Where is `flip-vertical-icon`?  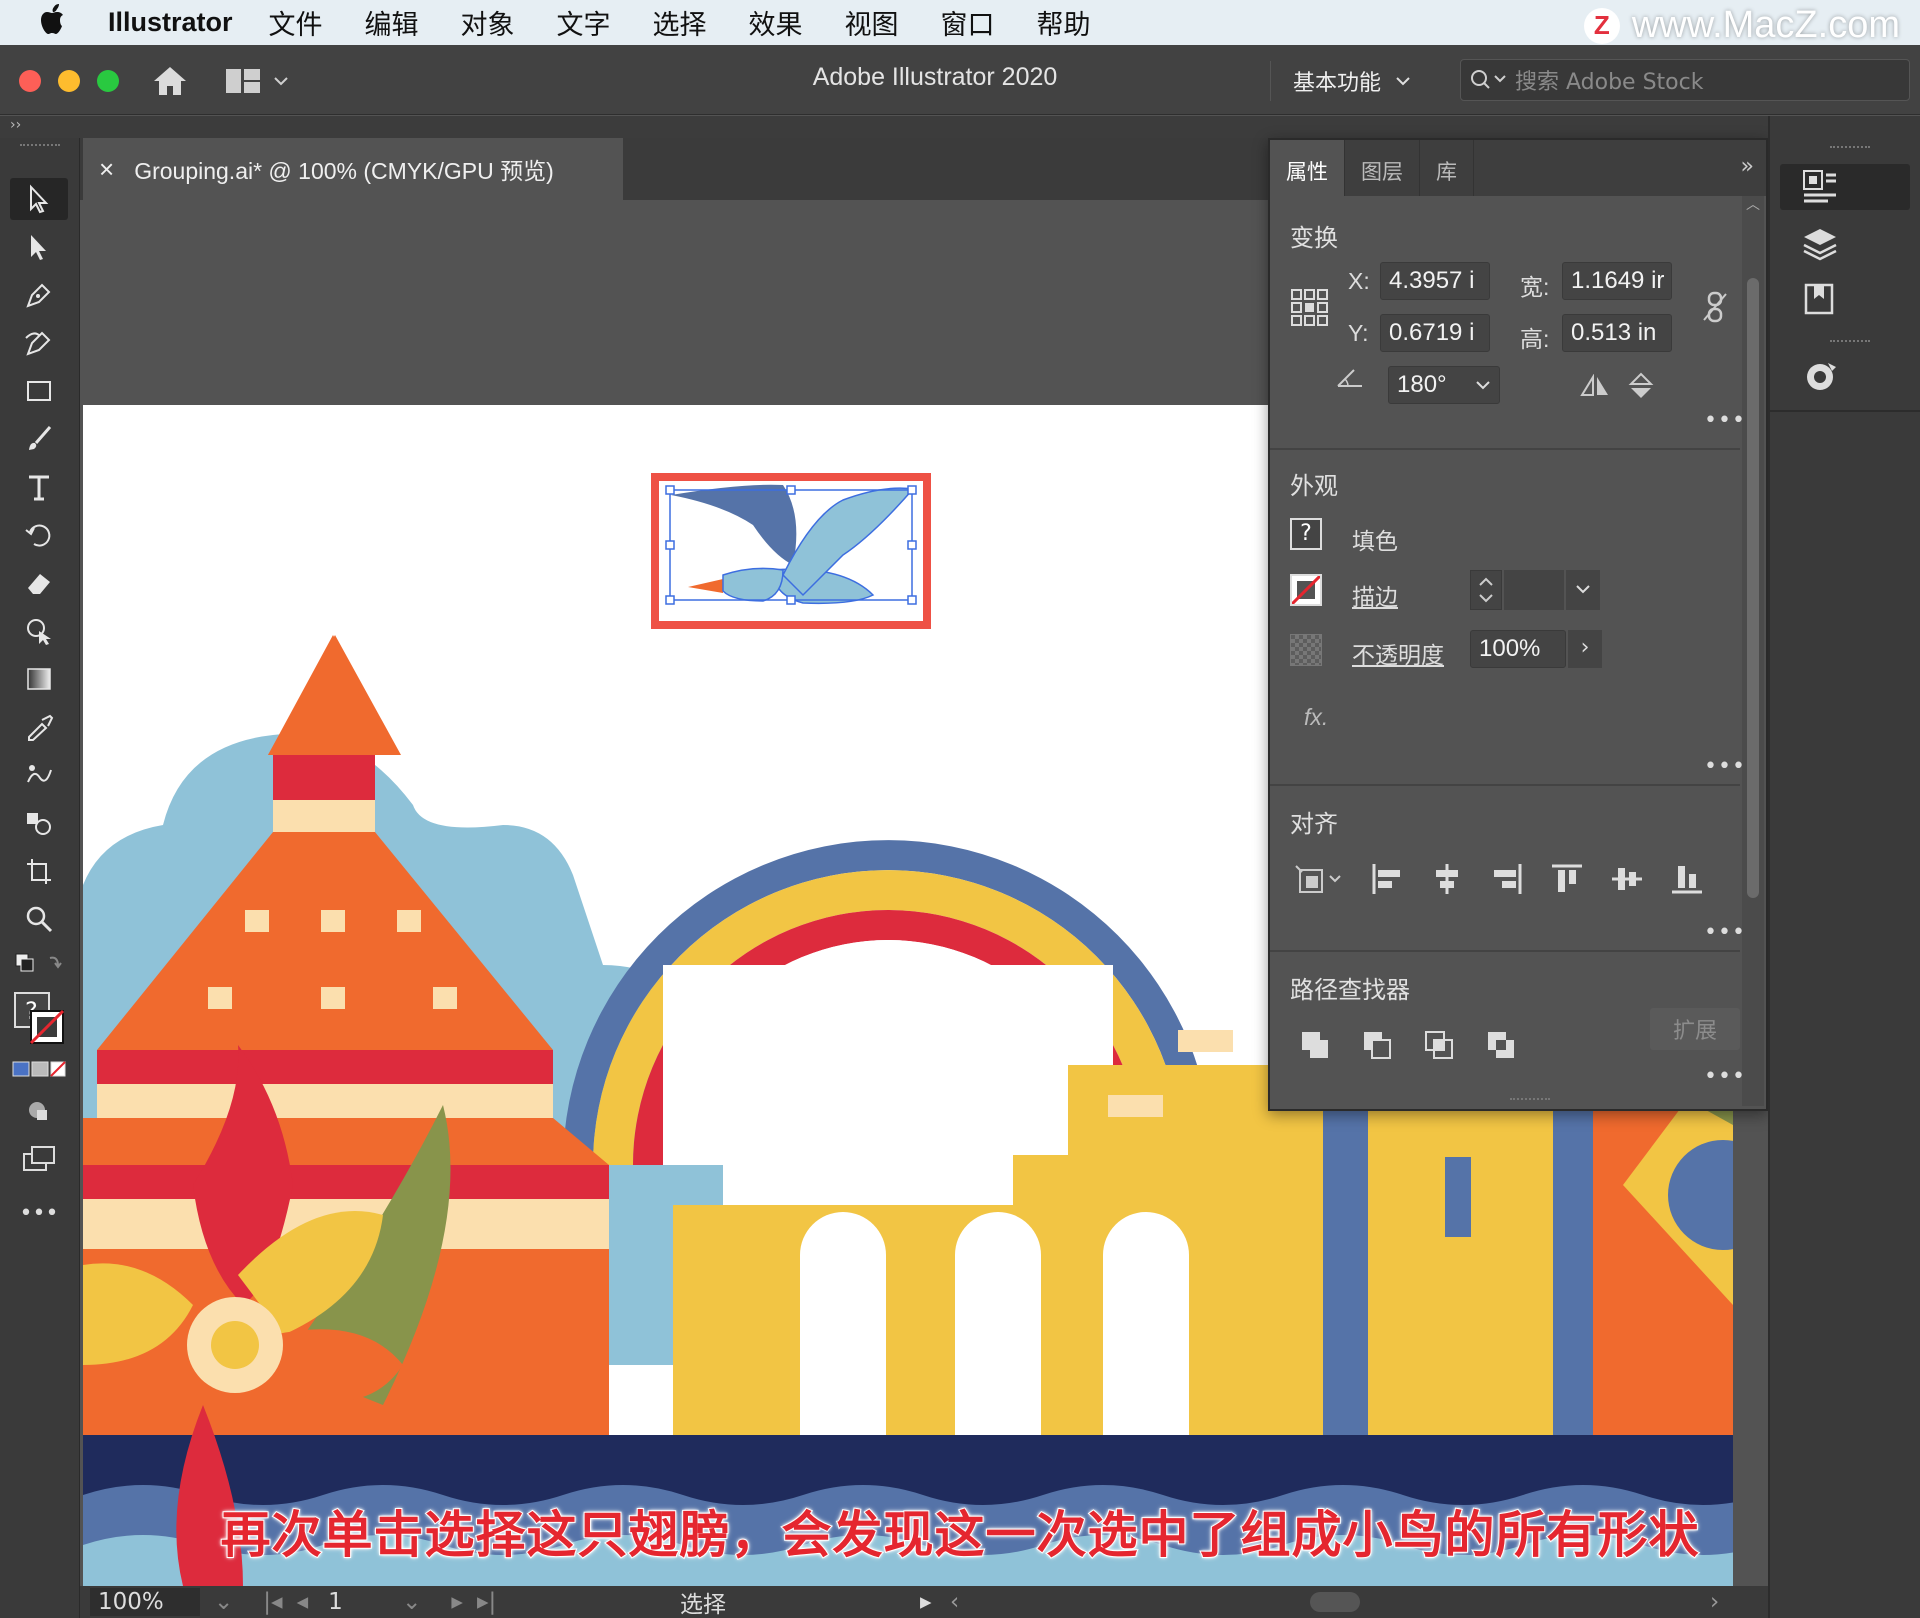
flip-vertical-icon is located at coordinates (1641, 388).